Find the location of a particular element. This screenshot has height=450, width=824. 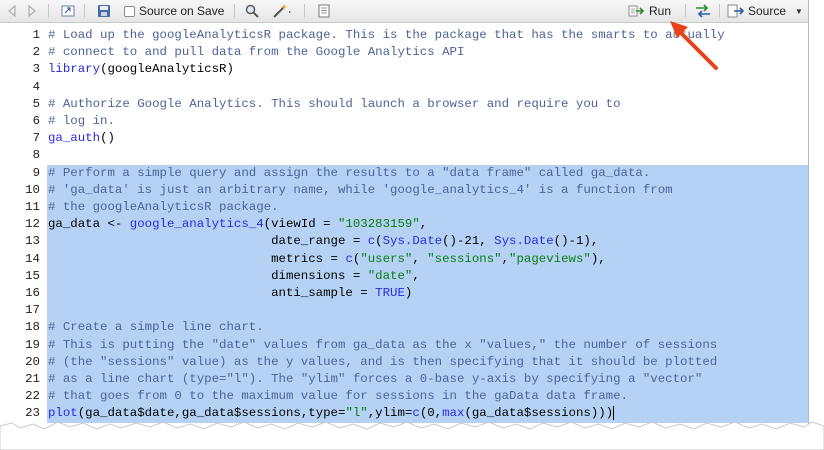

line-number: 10 is located at coordinates (32, 189).